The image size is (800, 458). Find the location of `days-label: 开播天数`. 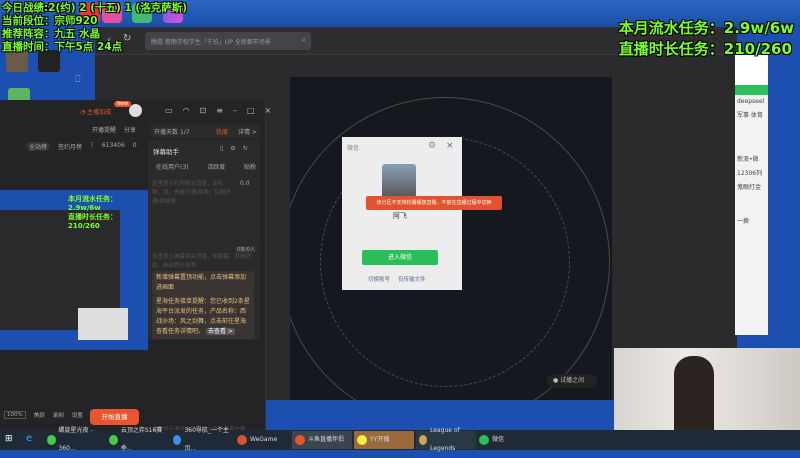

days-label: 开播天数 is located at coordinates (166, 132).